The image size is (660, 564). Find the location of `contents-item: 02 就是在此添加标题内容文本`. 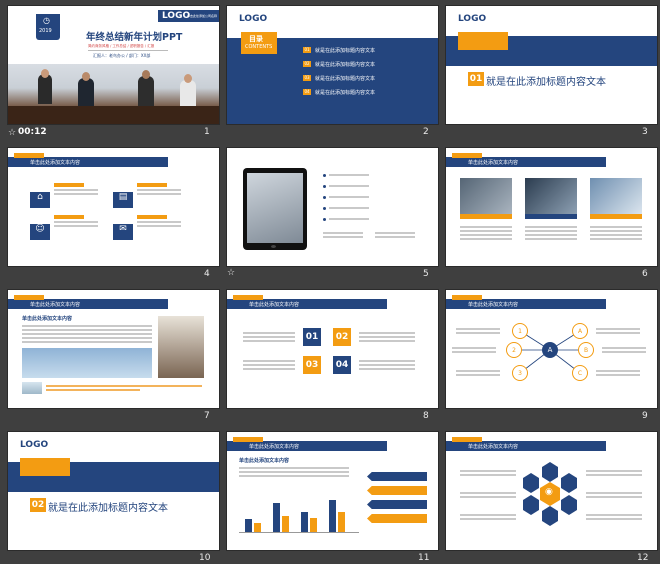

contents-item: 02 就是在此添加标题内容文本 is located at coordinates (339, 64).